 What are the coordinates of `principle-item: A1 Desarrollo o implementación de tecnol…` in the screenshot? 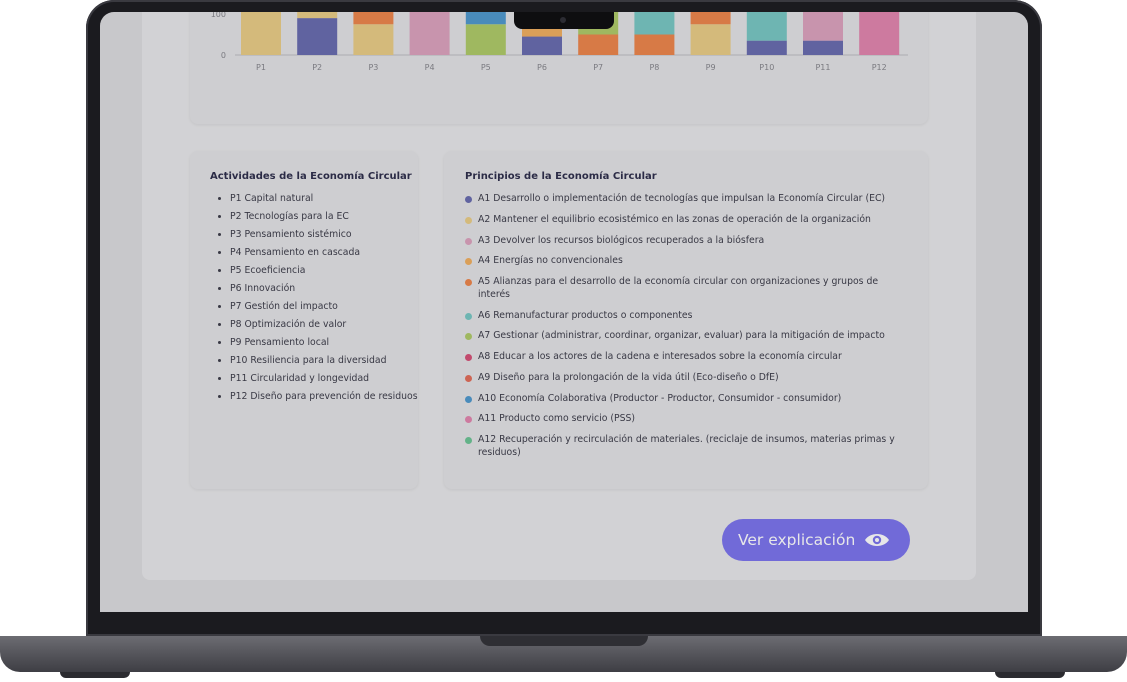 It's located at (686, 199).